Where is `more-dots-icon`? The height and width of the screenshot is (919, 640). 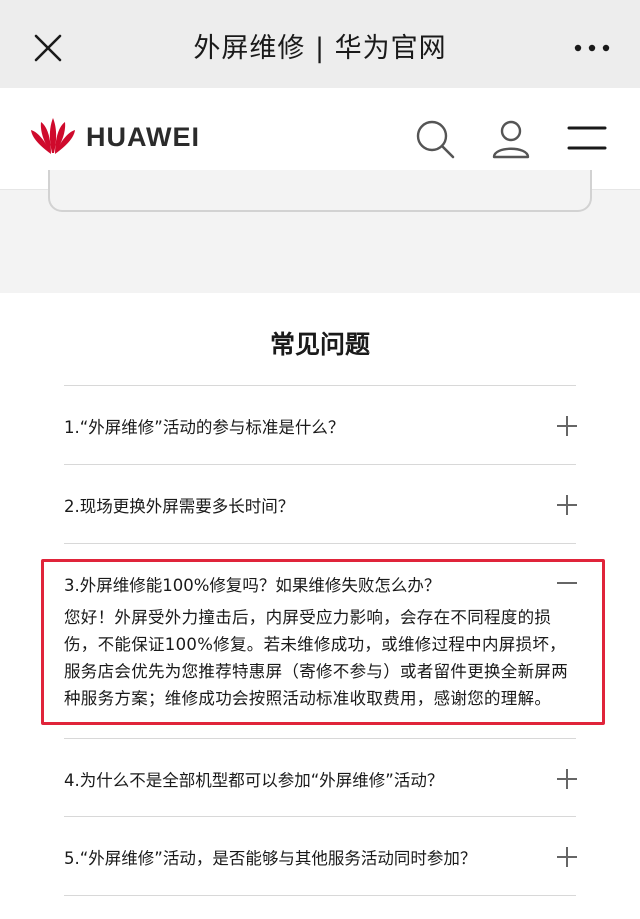 more-dots-icon is located at coordinates (592, 48).